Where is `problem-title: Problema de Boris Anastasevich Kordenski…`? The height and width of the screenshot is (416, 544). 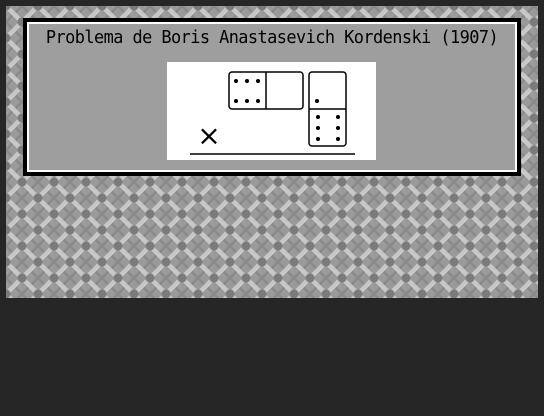 problem-title: Problema de Boris Anastasevich Kordenski… is located at coordinates (272, 37).